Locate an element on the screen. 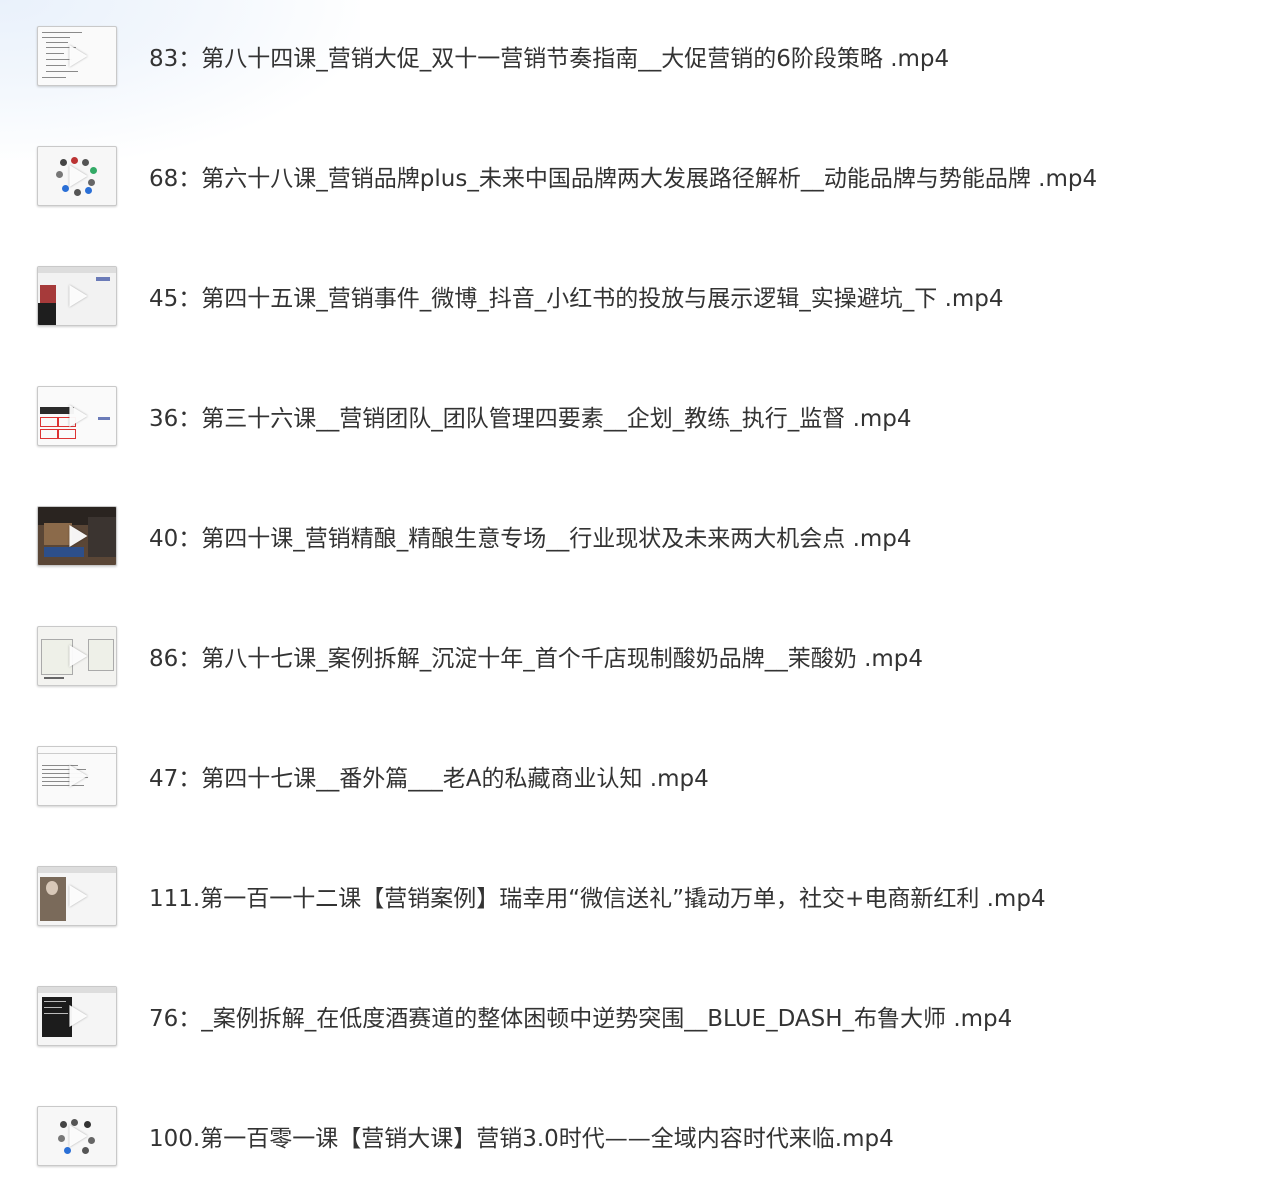 The height and width of the screenshot is (1196, 1288). file-name: 86：第八十七课_案例拆解_沉淀十年_首个千店现制酸奶品牌__茉酸奶 .mp4 is located at coordinates (536, 656).